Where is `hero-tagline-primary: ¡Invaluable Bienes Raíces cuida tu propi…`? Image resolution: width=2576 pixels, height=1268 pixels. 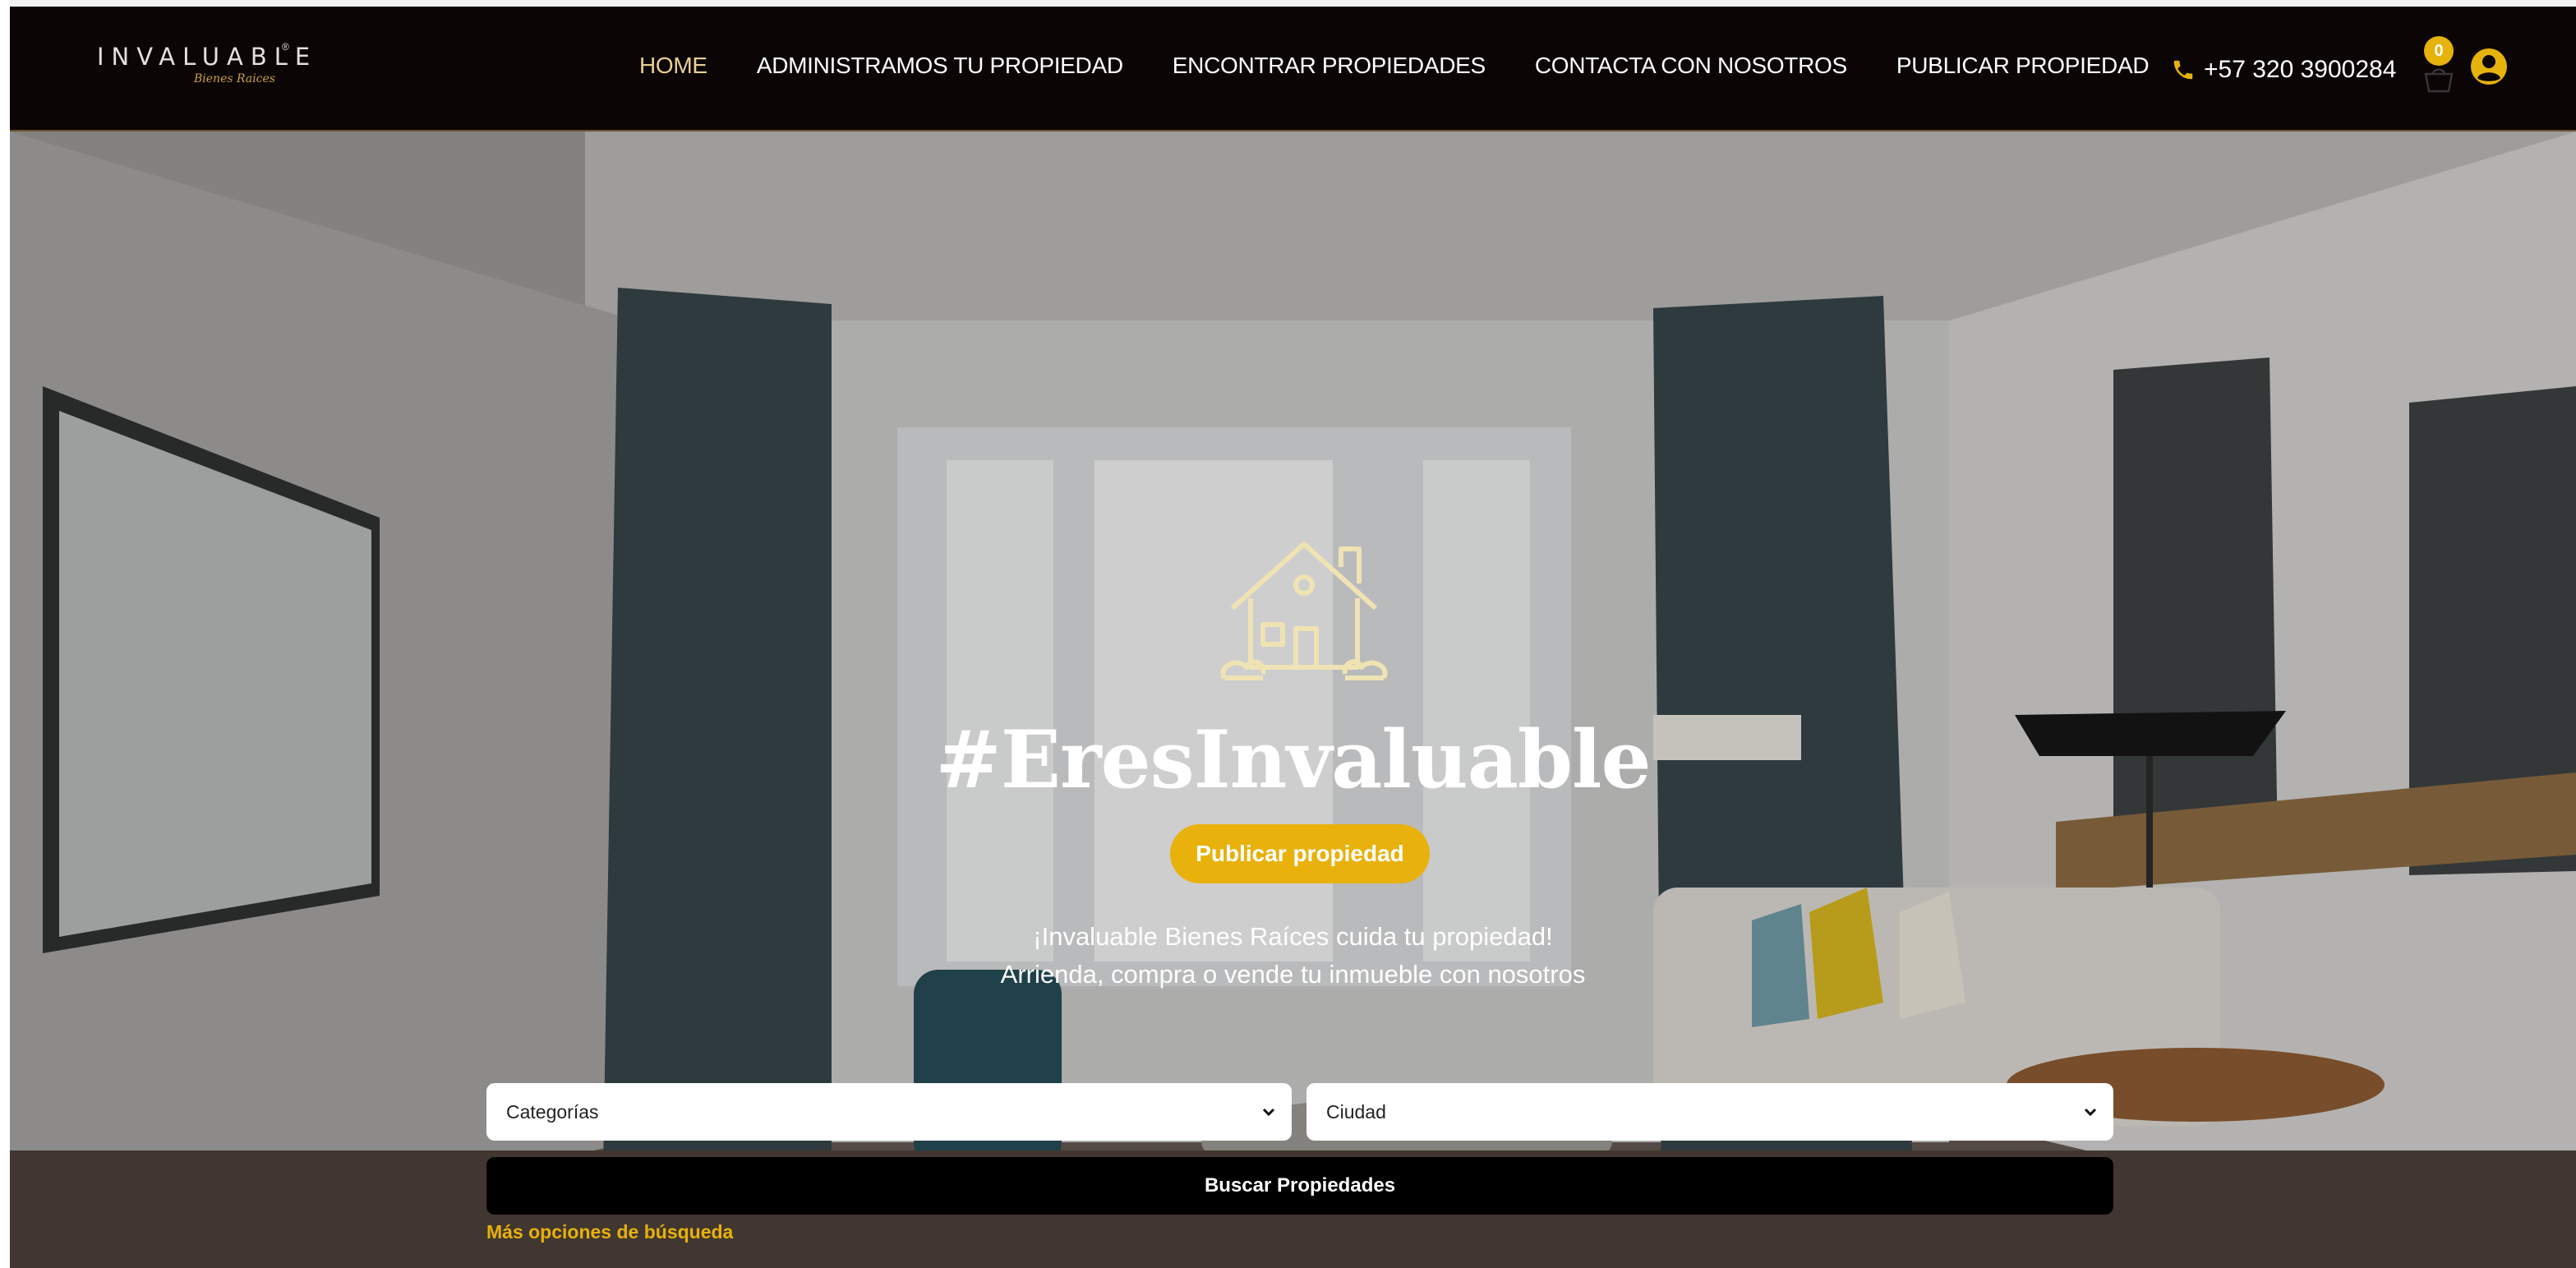
hero-tagline-primary: ¡Invaluable Bienes Raíces cuida tu propi… is located at coordinates (1293, 936).